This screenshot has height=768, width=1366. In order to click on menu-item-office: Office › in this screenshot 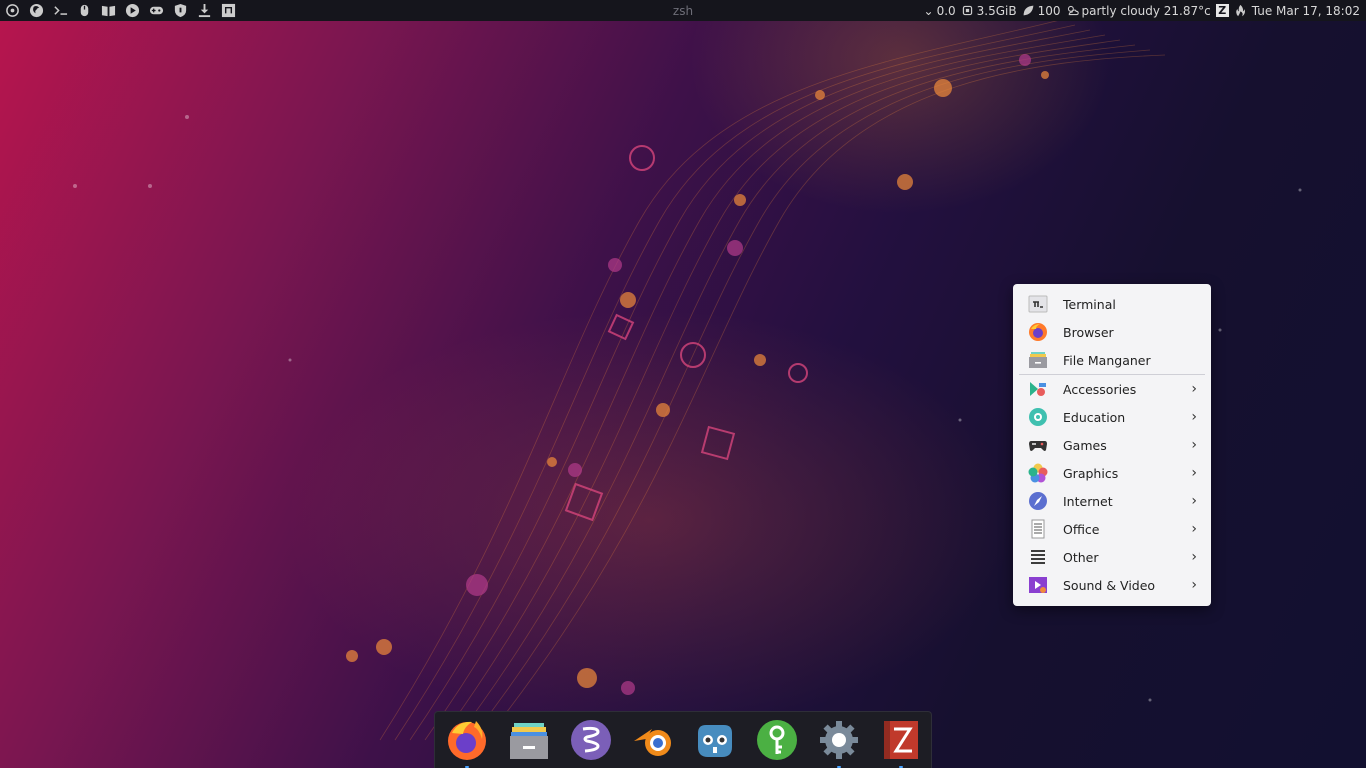, I will do `click(1112, 529)`.